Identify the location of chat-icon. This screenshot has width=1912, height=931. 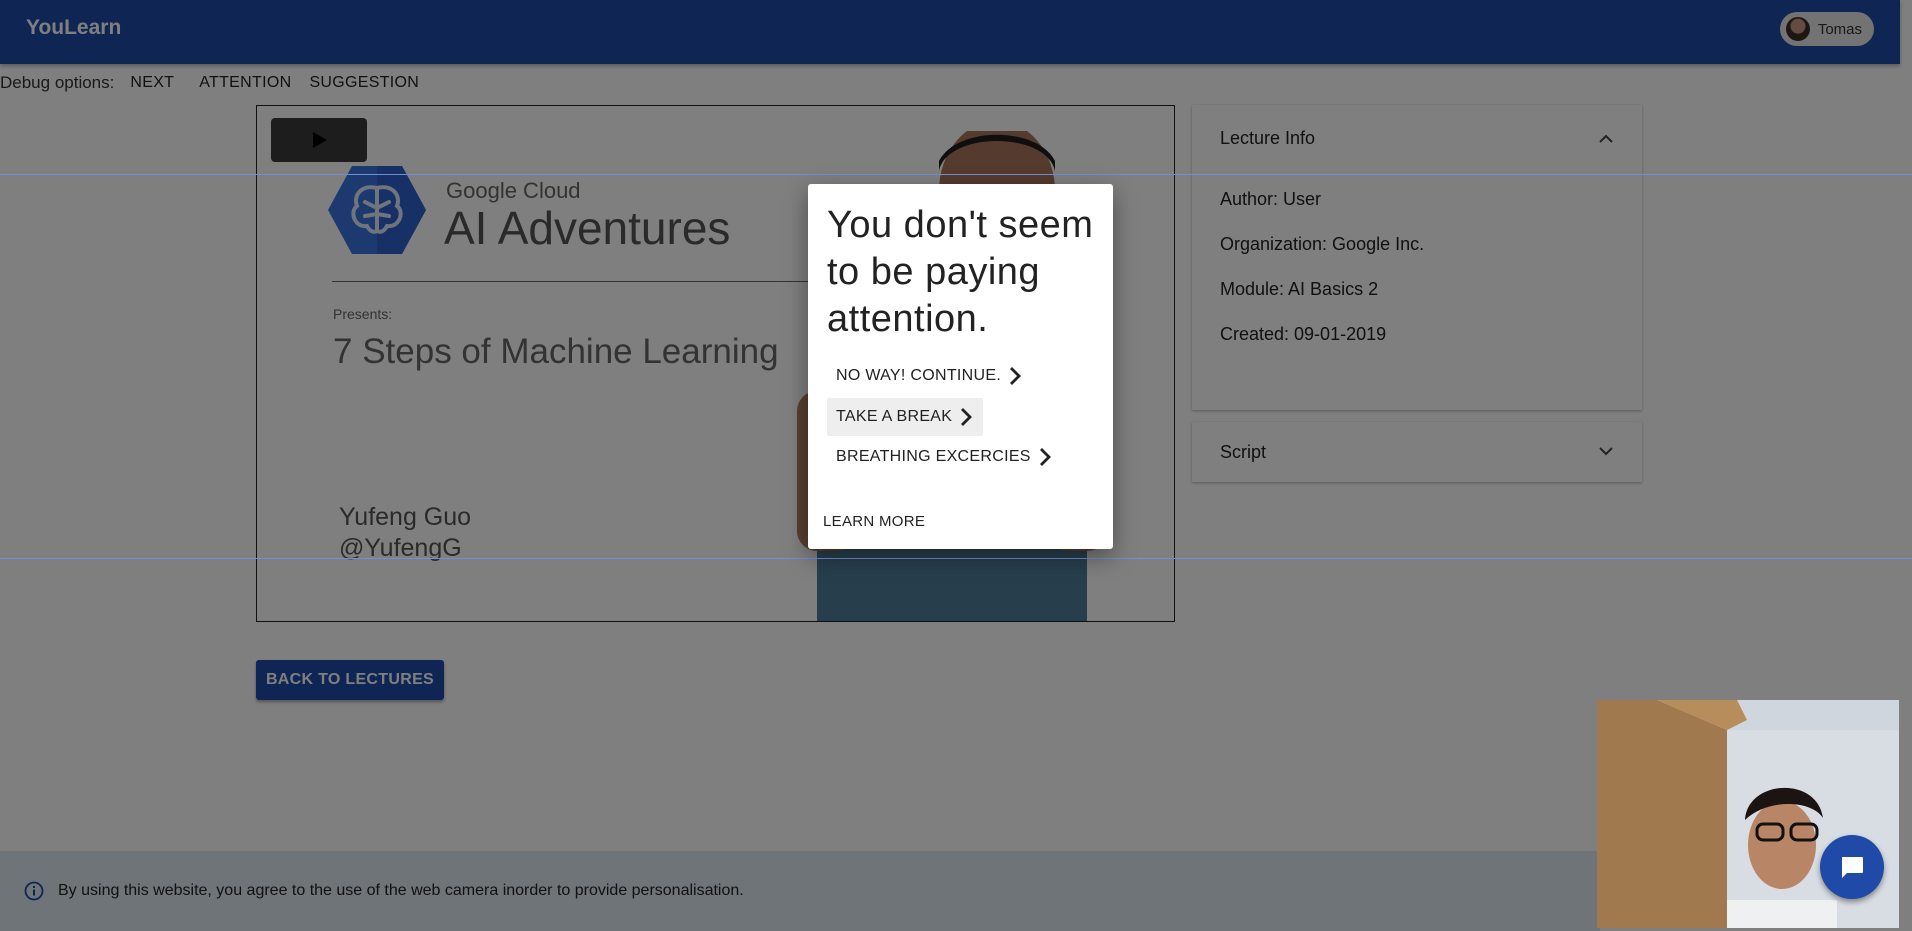
(1852, 867).